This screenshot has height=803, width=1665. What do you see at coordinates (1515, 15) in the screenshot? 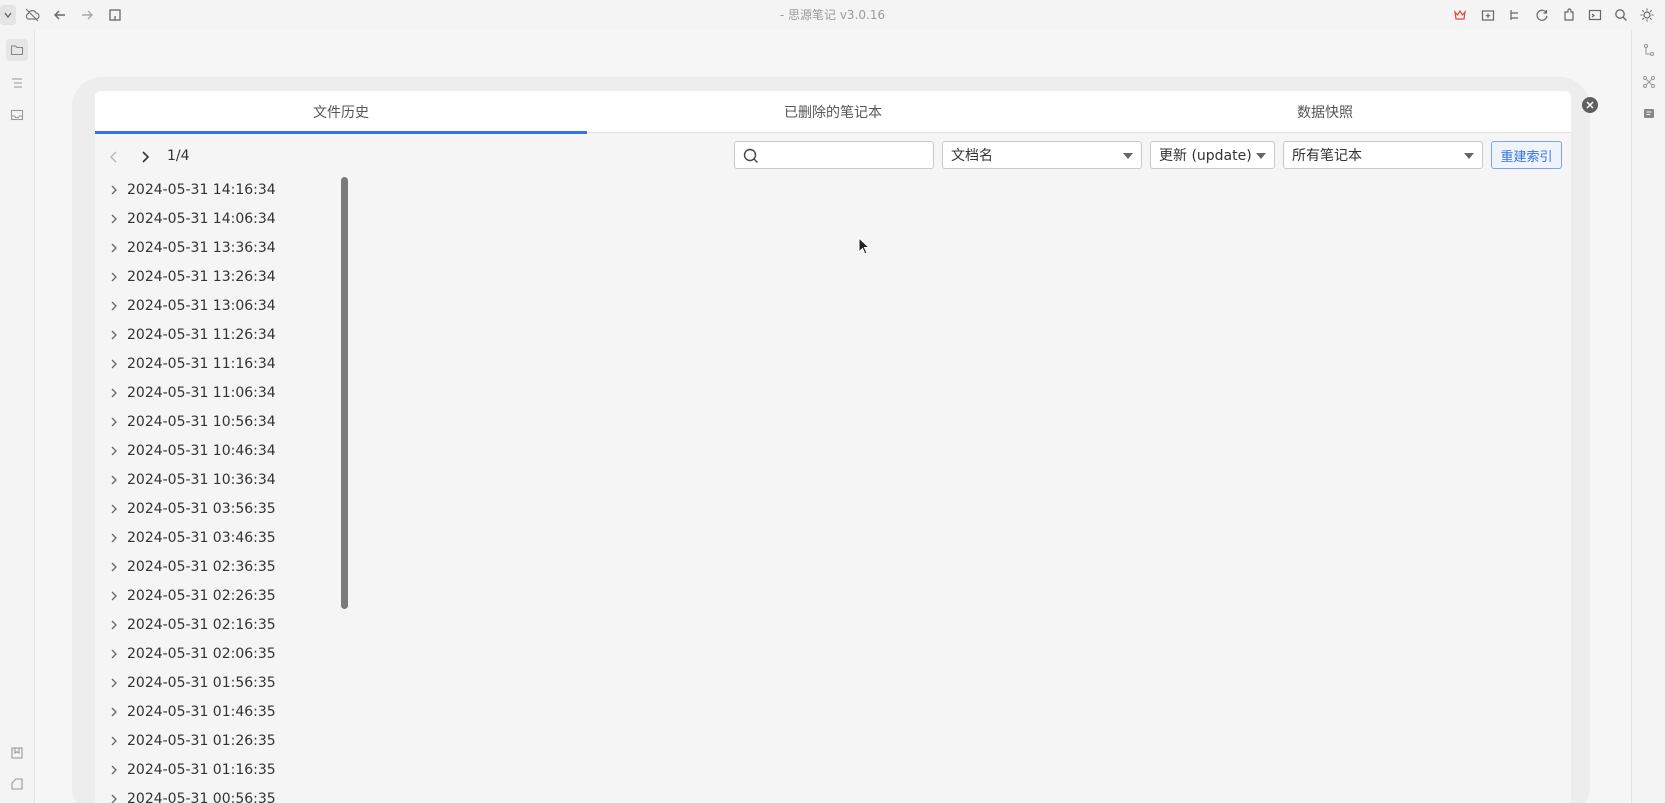
I see `tree-icon` at bounding box center [1515, 15].